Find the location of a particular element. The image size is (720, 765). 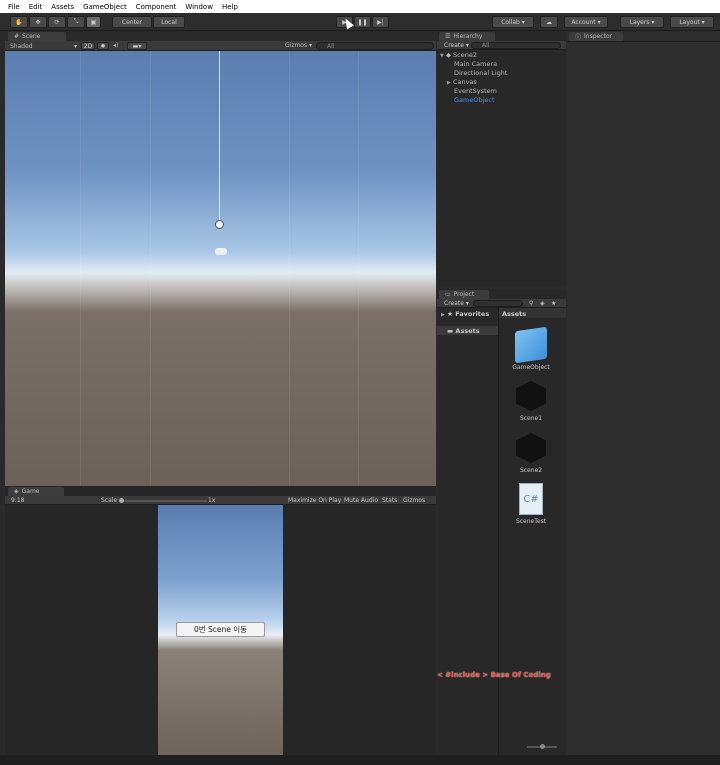

inspector-tab-label: Inspector is located at coordinates (598, 36).